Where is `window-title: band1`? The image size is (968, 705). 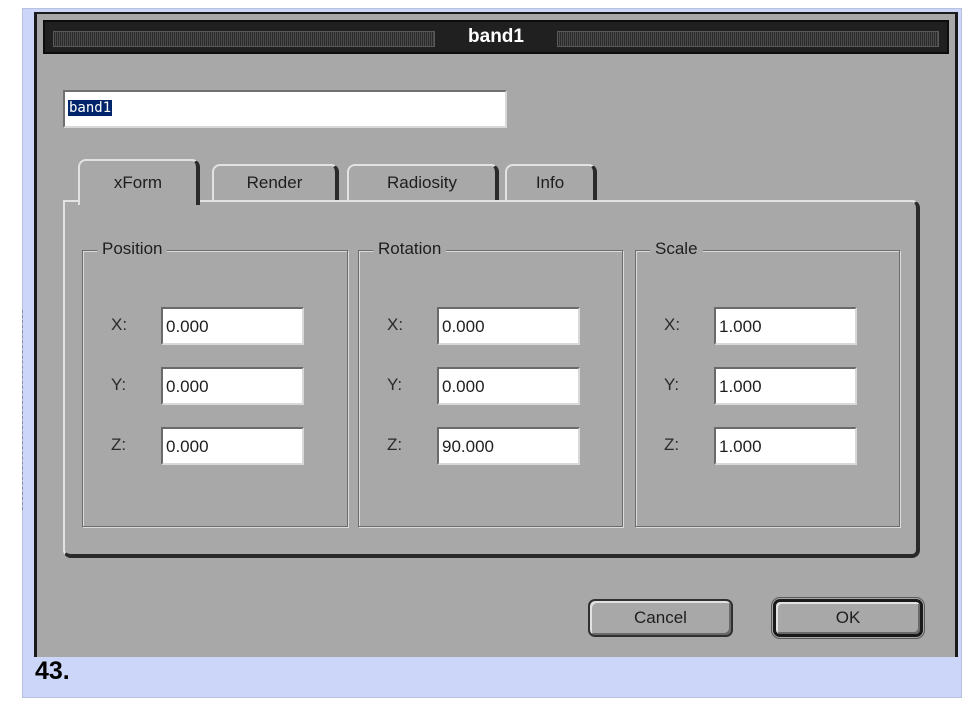
window-title: band1 is located at coordinates (496, 37).